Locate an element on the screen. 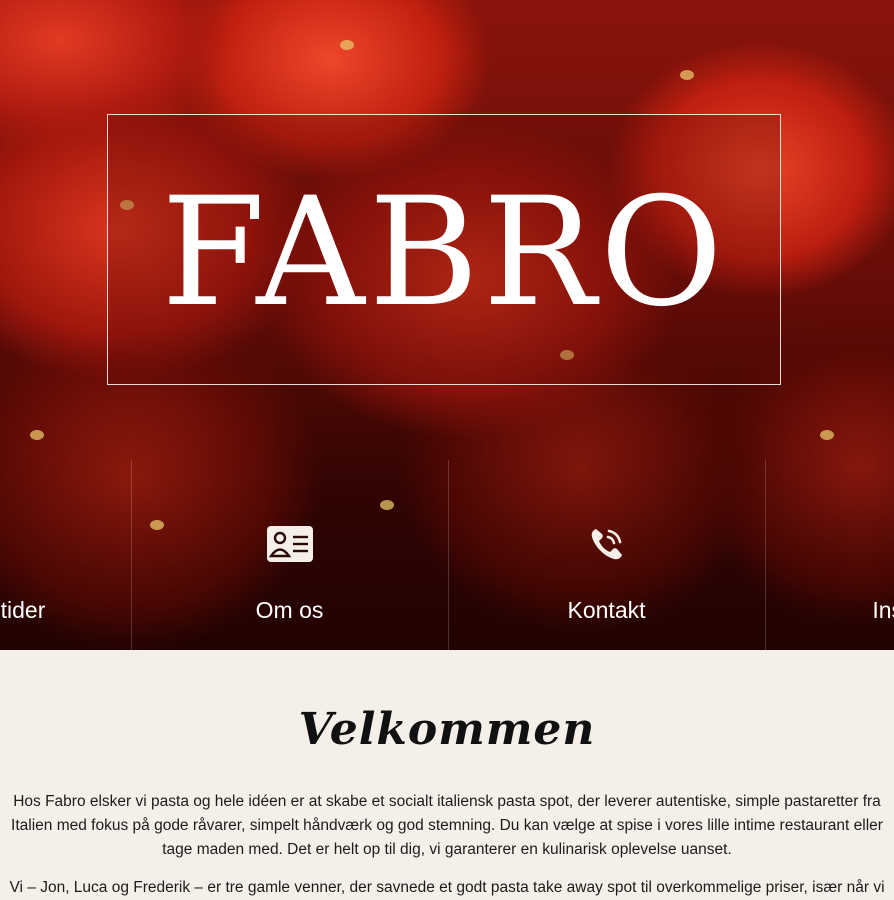 The height and width of the screenshot is (900, 894). nav-label-instagram: Instagram is located at coordinates (883, 610).